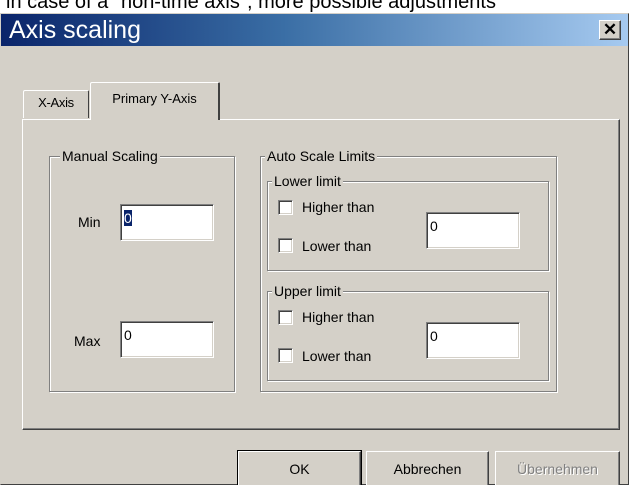  Describe the element at coordinates (285, 207) in the screenshot. I see `lower-higher-than-checkbox` at that location.